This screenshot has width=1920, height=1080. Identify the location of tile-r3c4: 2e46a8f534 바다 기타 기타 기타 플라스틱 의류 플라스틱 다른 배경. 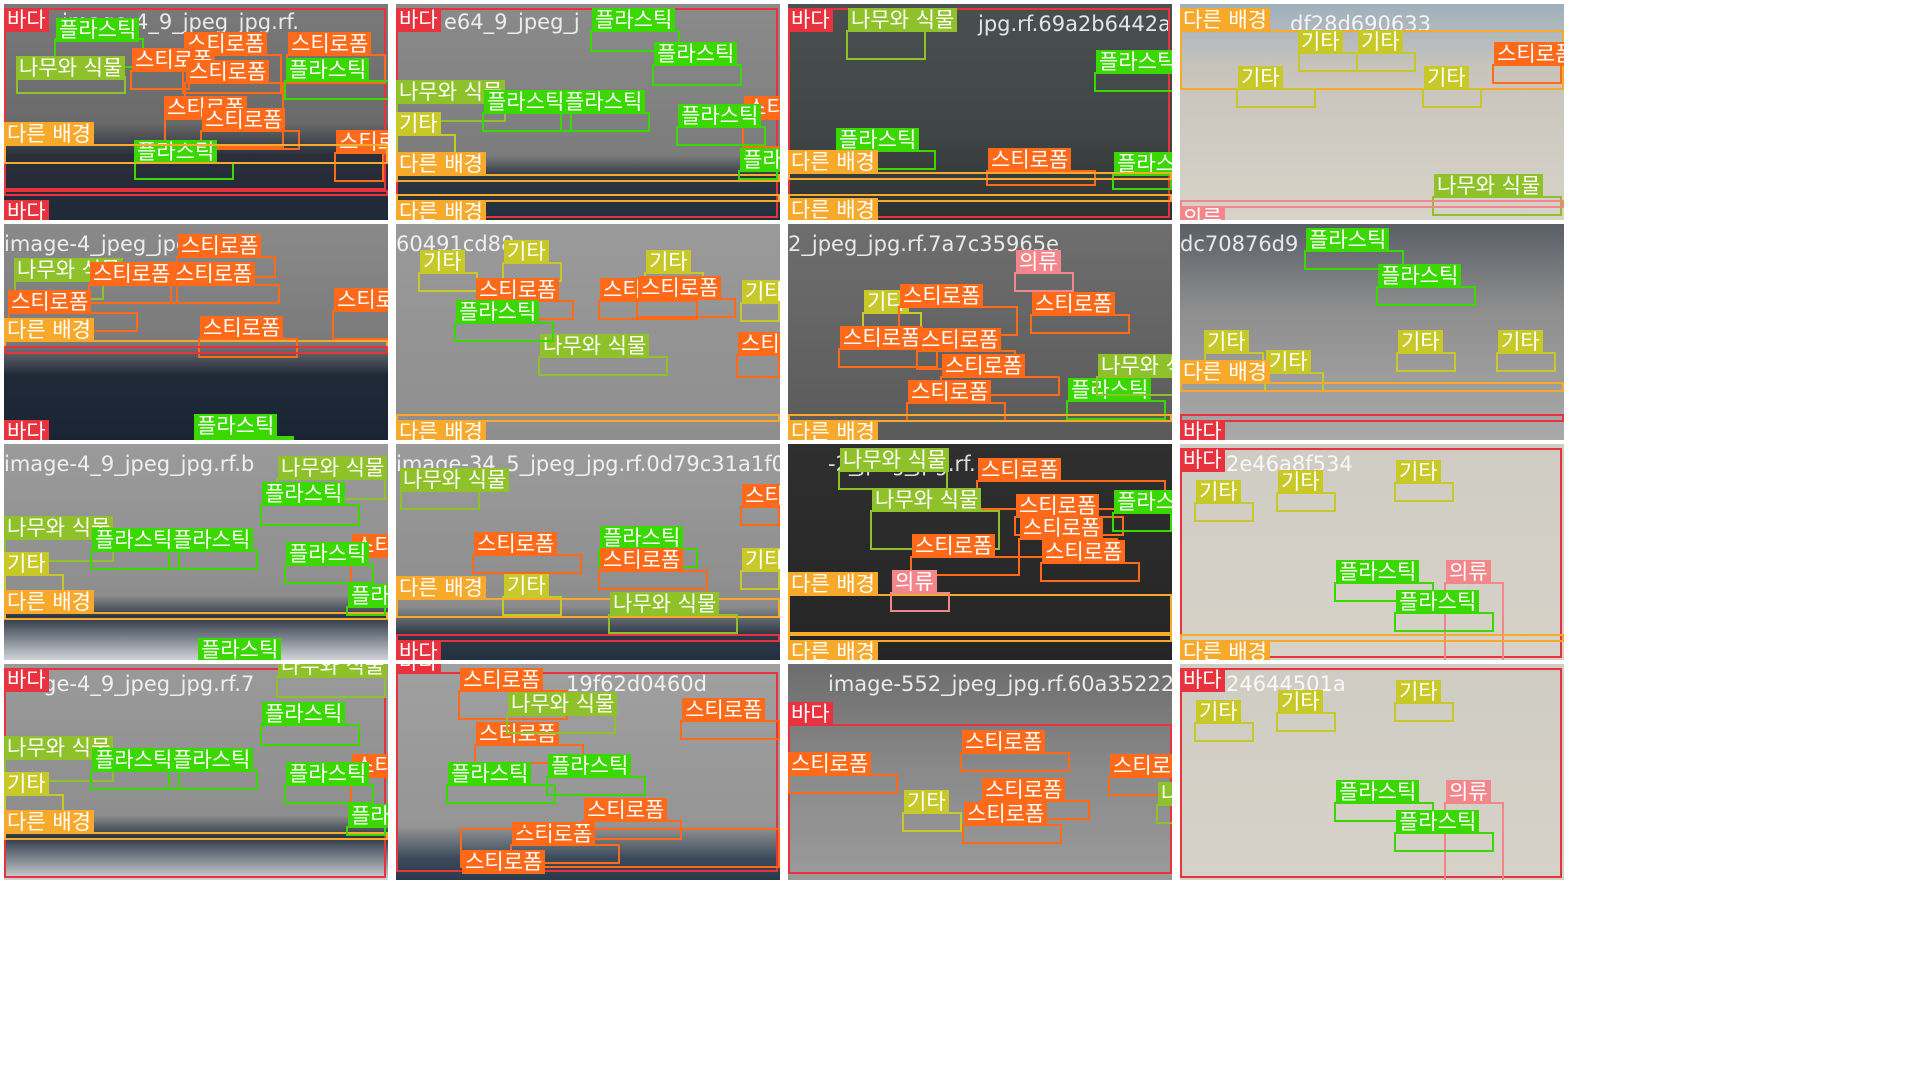
(1372, 552).